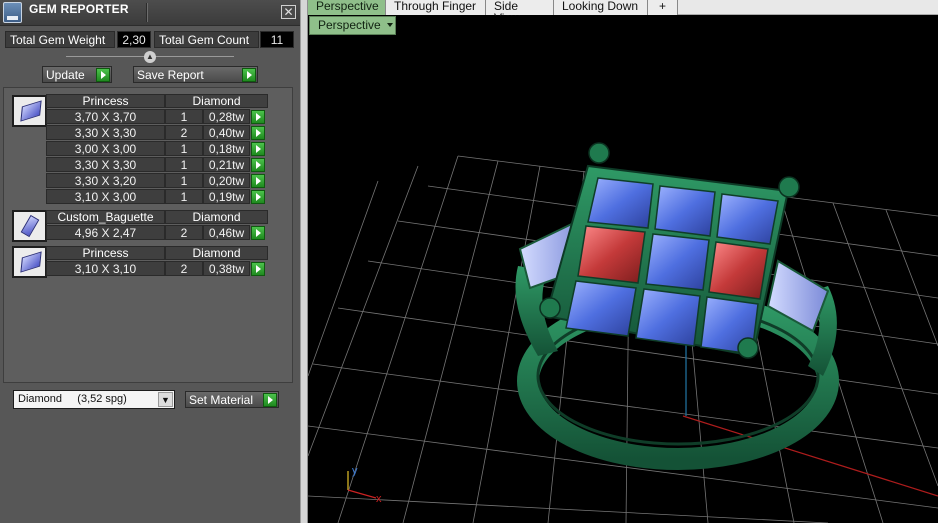 The width and height of the screenshot is (938, 523). I want to click on baguette-gem-icon, so click(29, 226).